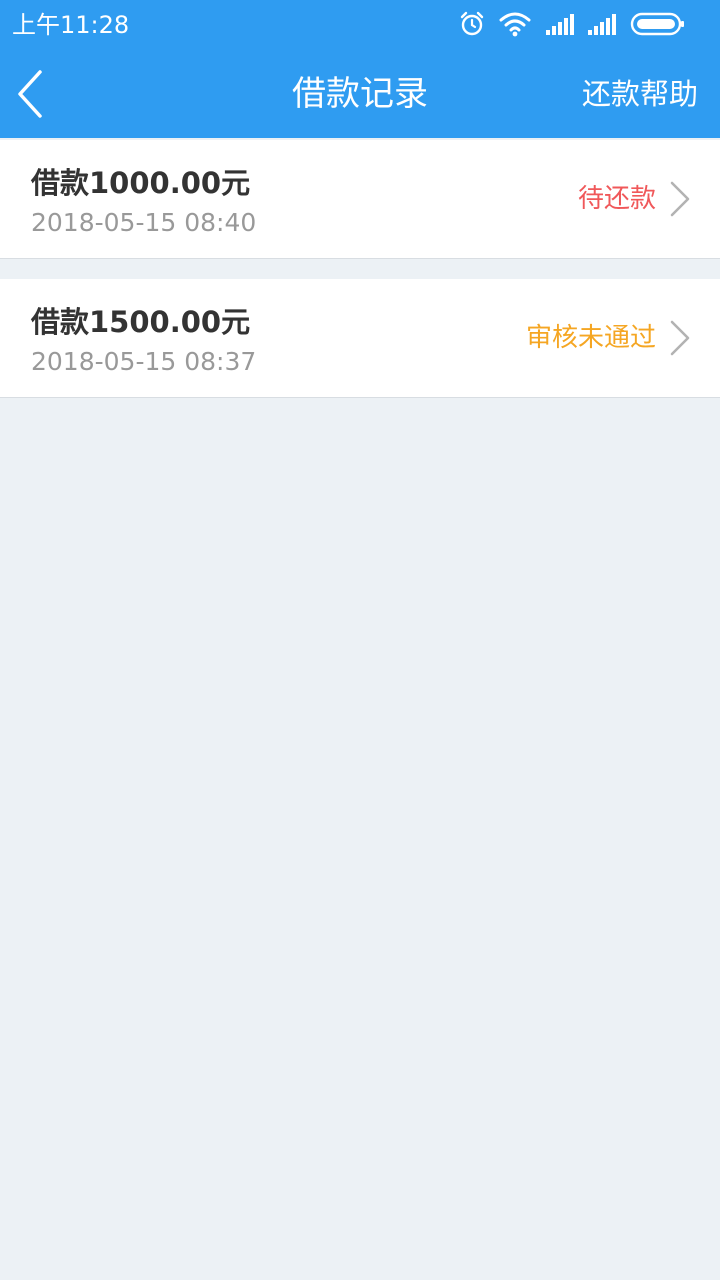 The width and height of the screenshot is (720, 1280). Describe the element at coordinates (360, 25) in the screenshot. I see `status-bar: 上午11:28` at that location.